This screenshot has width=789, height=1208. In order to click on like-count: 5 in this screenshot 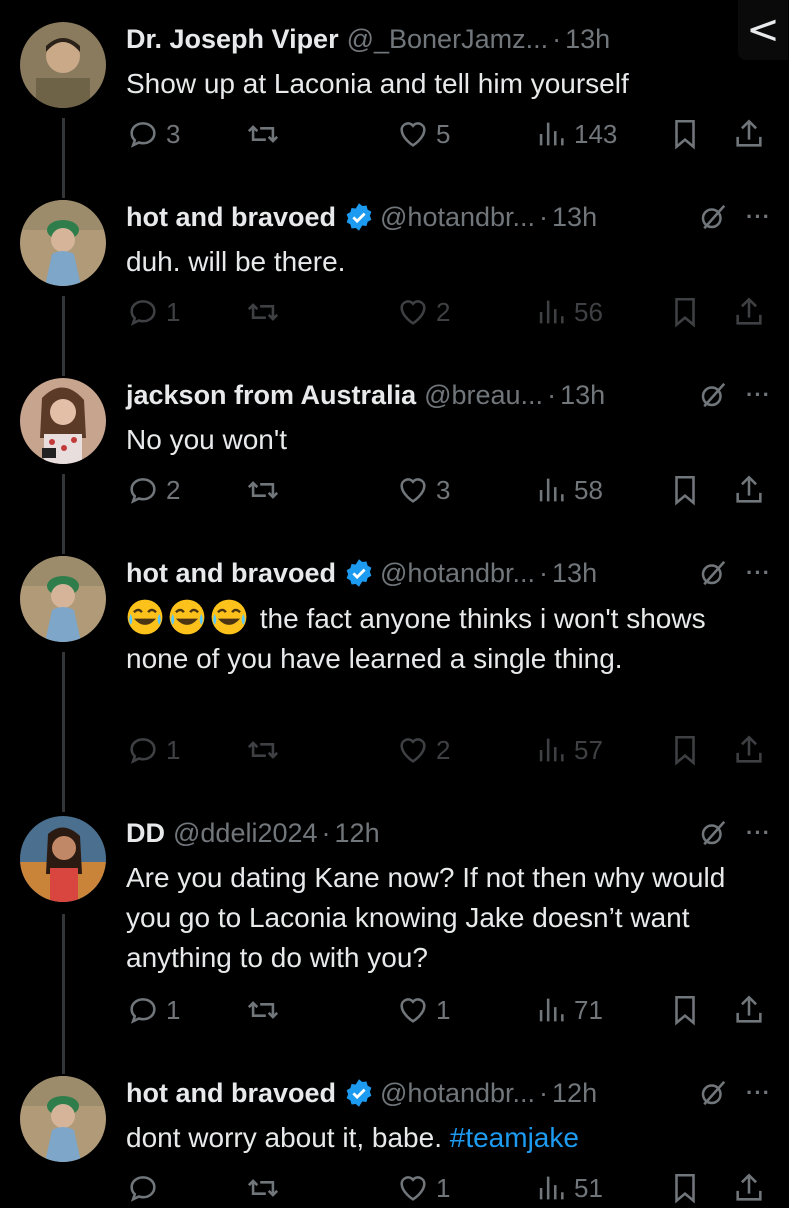, I will do `click(443, 133)`.